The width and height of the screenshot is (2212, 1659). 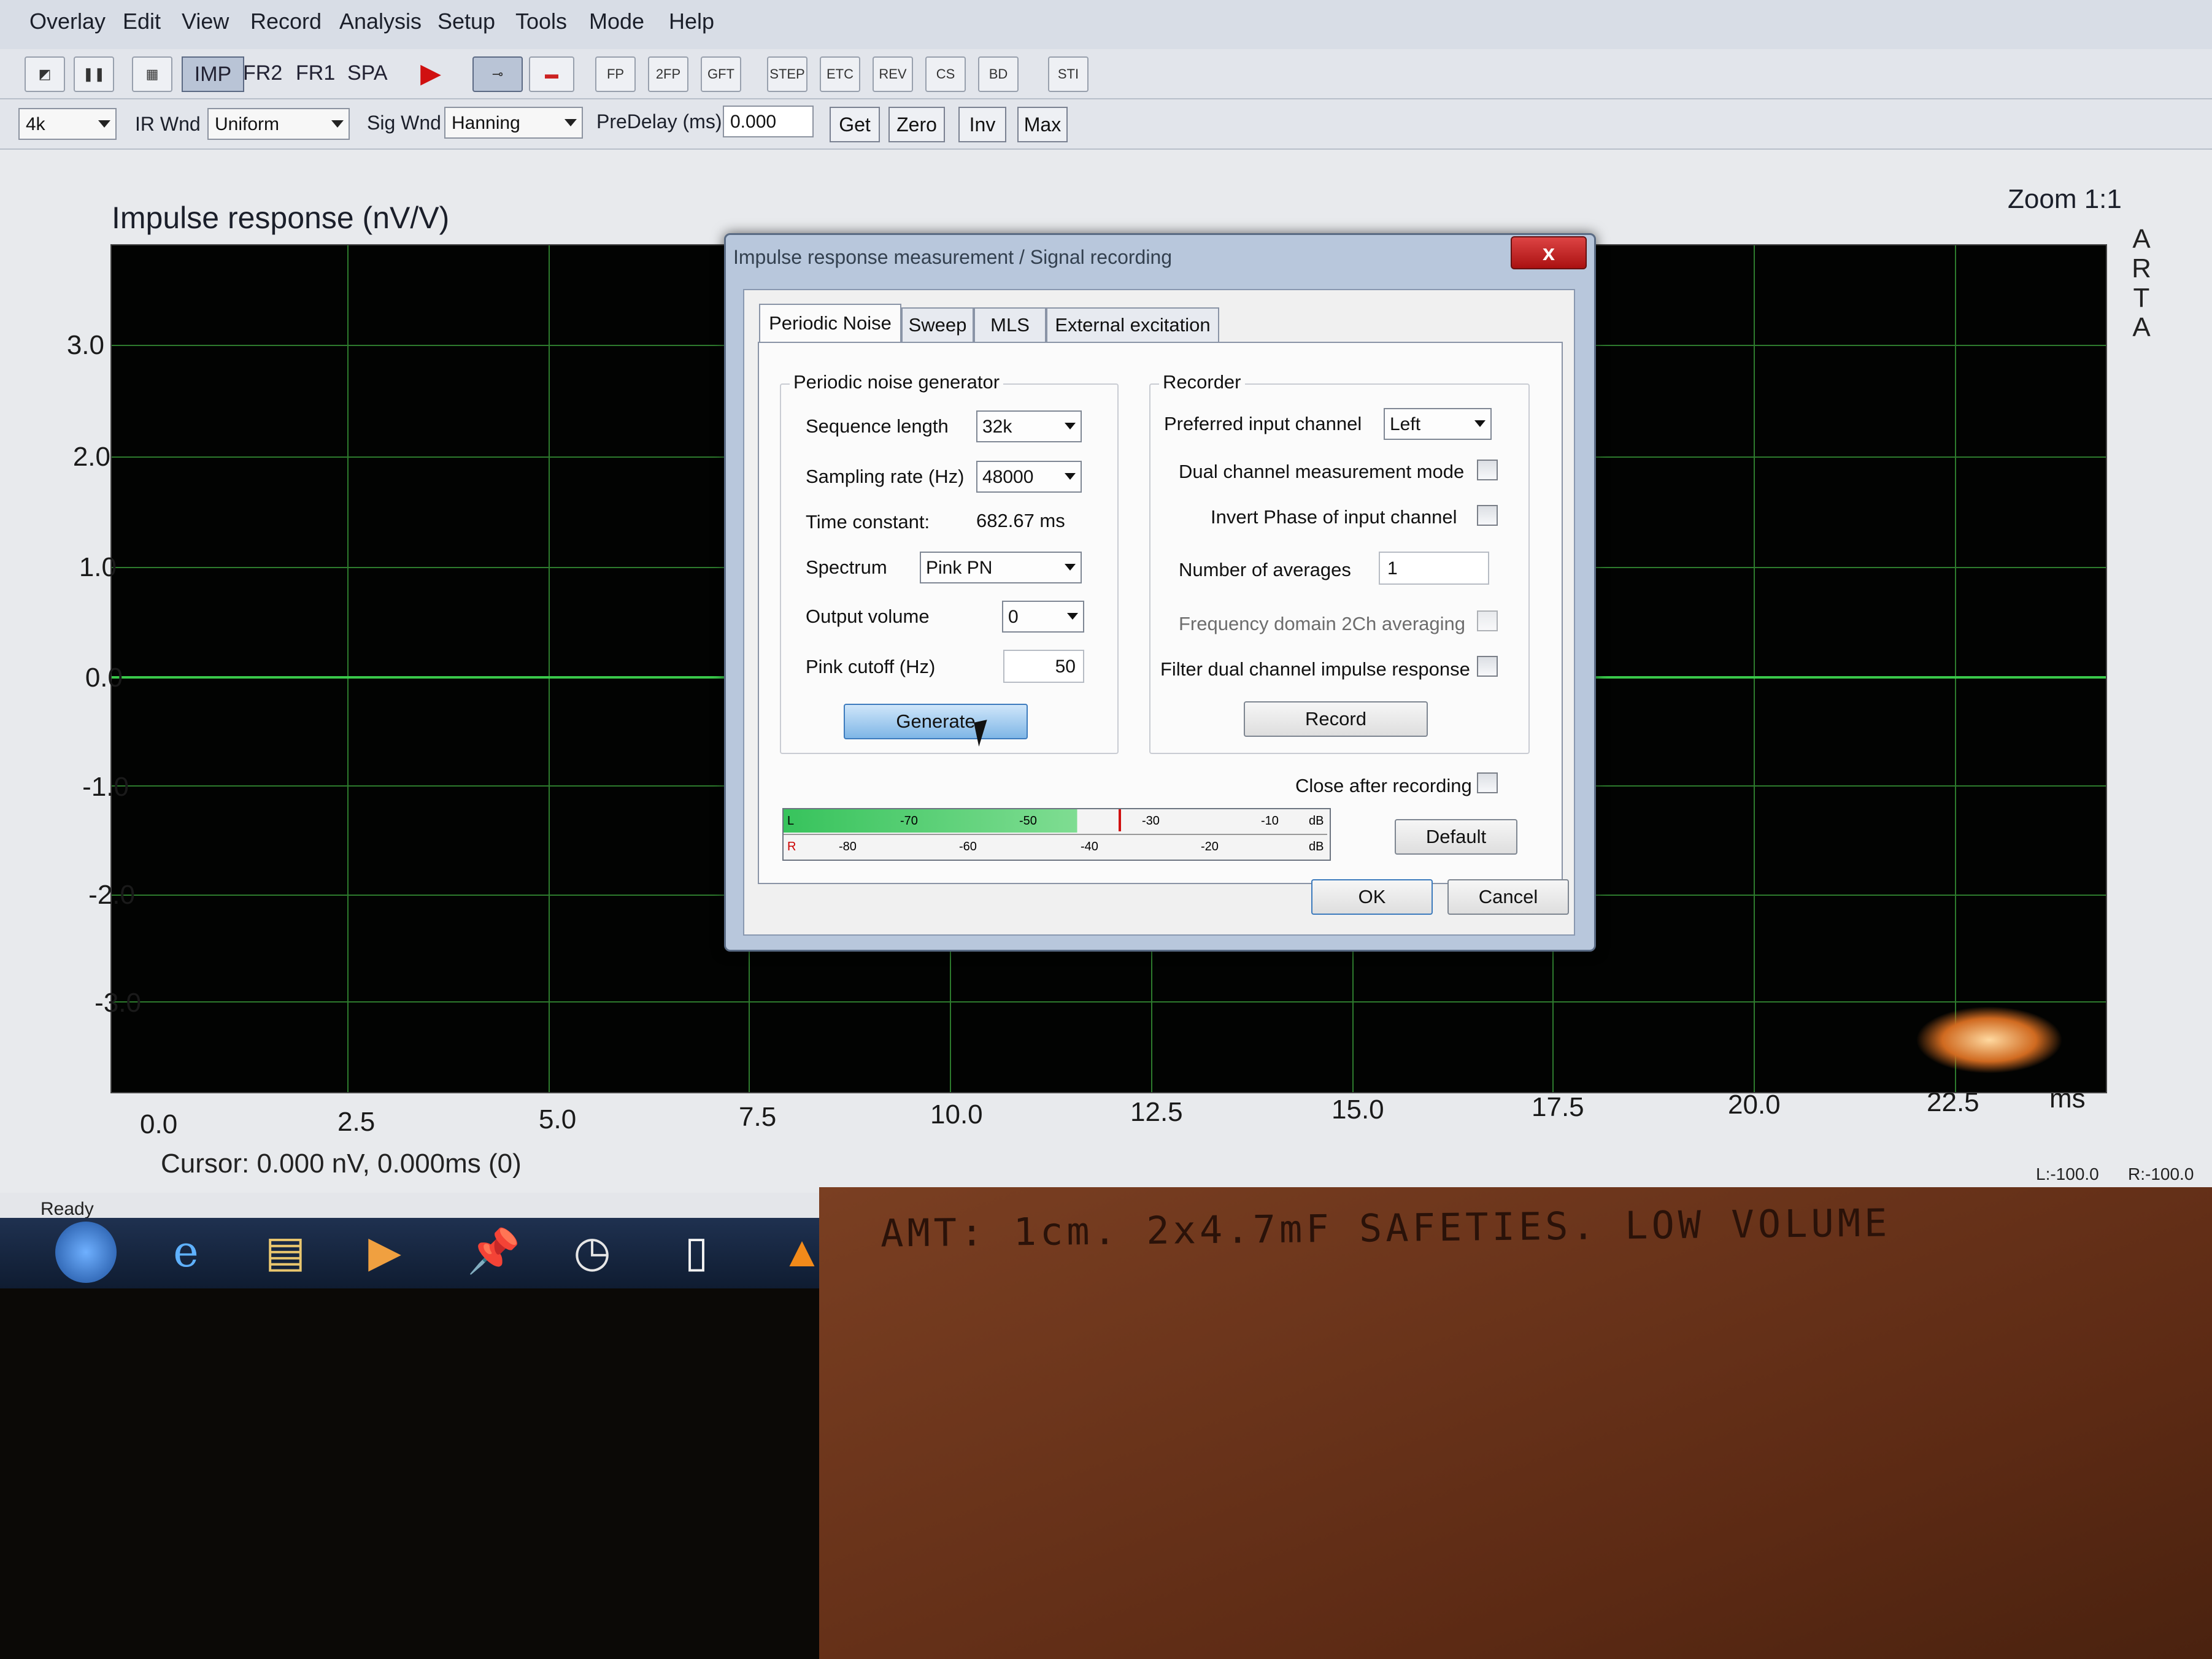 What do you see at coordinates (105, 787) in the screenshot?
I see `y-tick: -1.0` at bounding box center [105, 787].